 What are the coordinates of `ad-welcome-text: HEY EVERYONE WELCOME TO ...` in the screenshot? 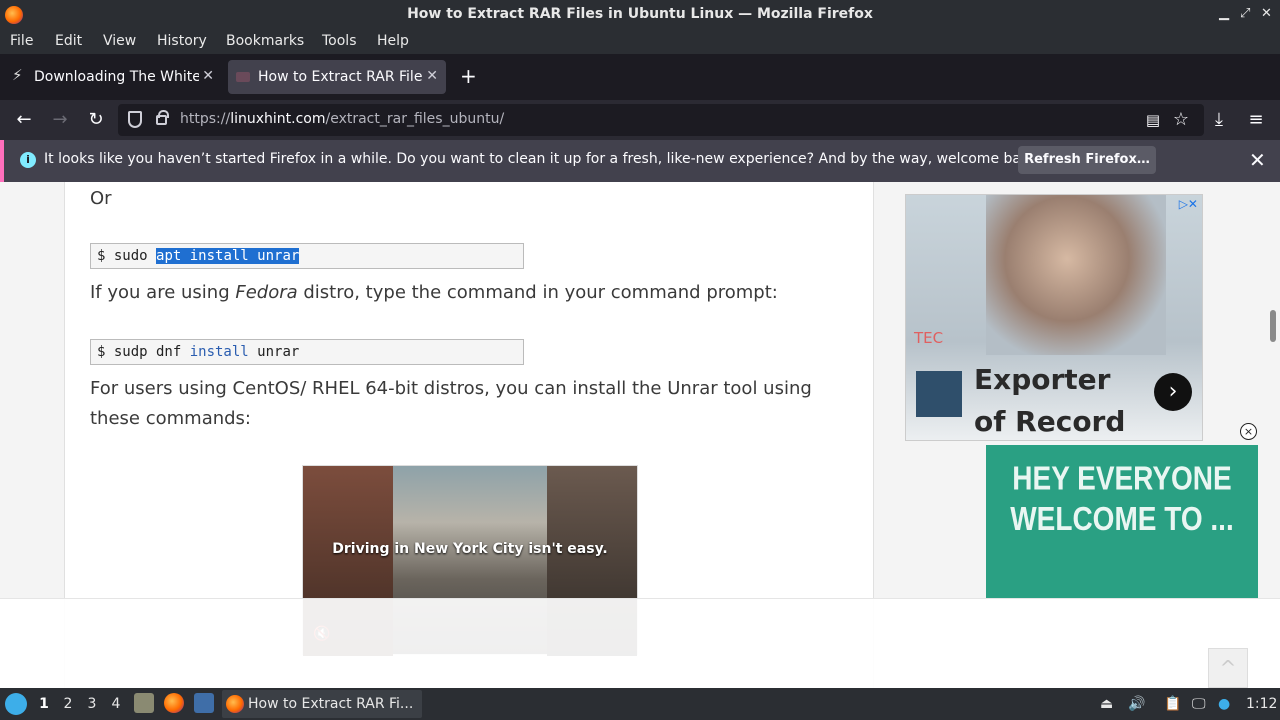 It's located at (1122, 498).